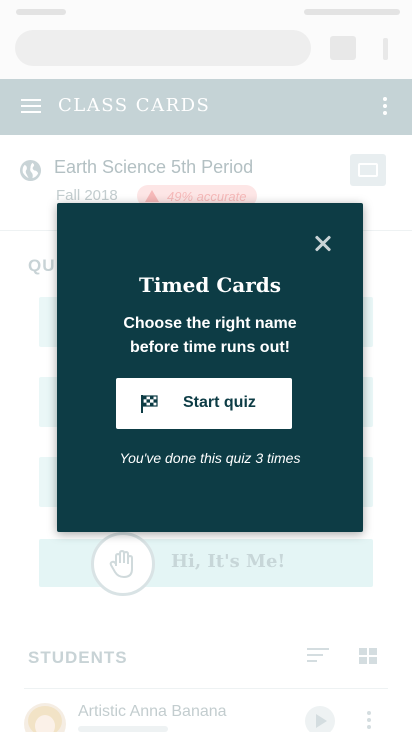  What do you see at coordinates (210, 458) in the screenshot?
I see `quiz-count-text: You've done this quiz 3 times` at bounding box center [210, 458].